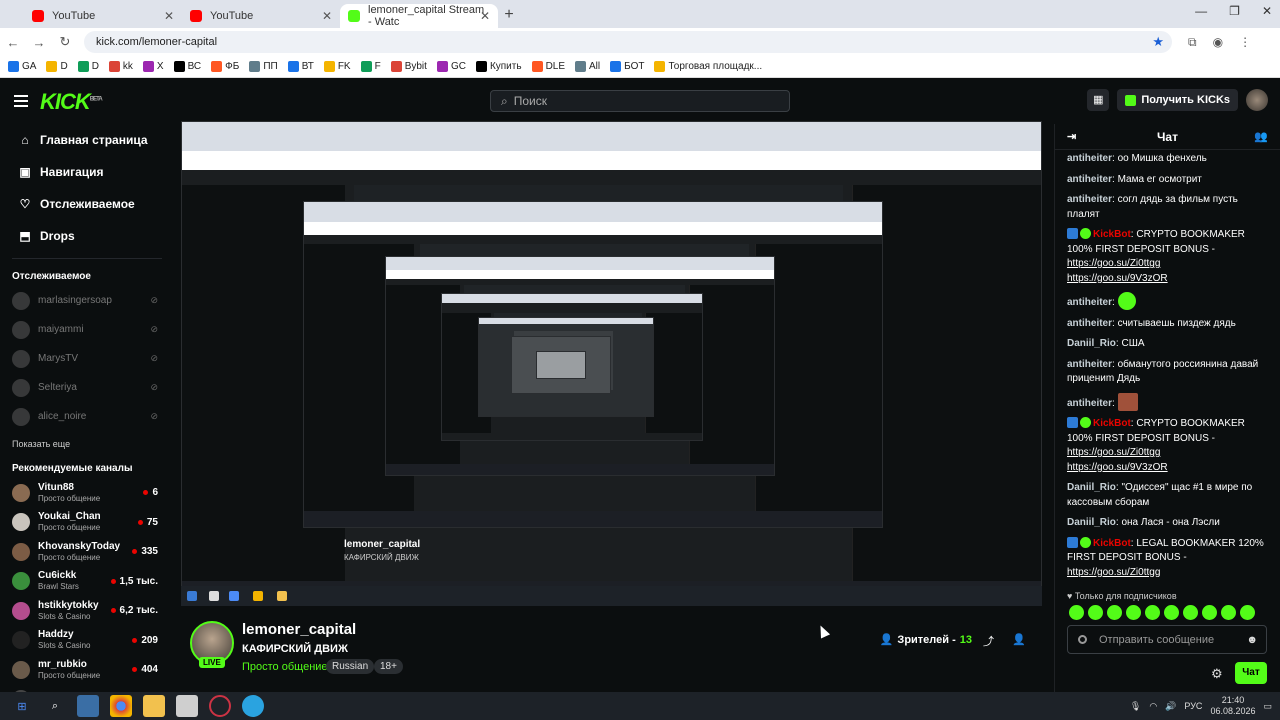 The height and width of the screenshot is (720, 1280). What do you see at coordinates (509, 16) in the screenshot?
I see `new-tab-button: +` at bounding box center [509, 16].